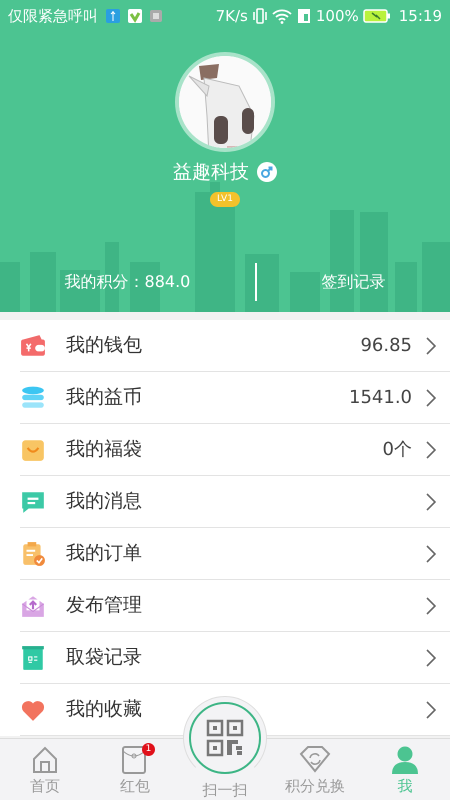 The width and height of the screenshot is (450, 800). What do you see at coordinates (127, 281) in the screenshot?
I see `points-text: 我的积分：884.0` at bounding box center [127, 281].